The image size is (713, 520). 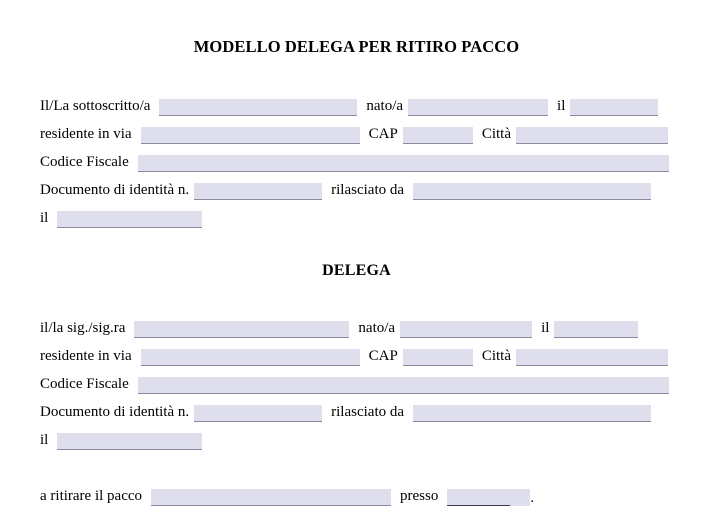 I want to click on delegate-row-name: il/la sig./sig.ra nato/a il, so click(x=339, y=327).